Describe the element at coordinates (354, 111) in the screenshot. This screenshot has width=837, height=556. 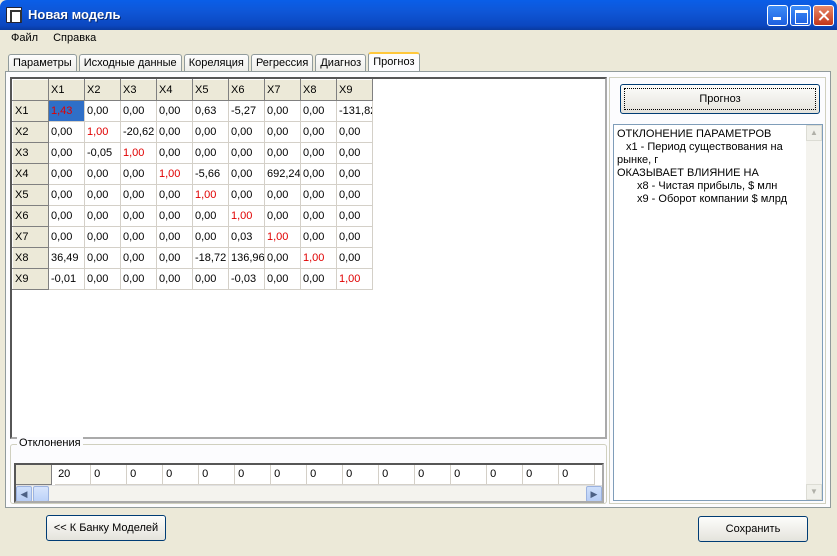
I see `grid-cell: -131,82` at that location.